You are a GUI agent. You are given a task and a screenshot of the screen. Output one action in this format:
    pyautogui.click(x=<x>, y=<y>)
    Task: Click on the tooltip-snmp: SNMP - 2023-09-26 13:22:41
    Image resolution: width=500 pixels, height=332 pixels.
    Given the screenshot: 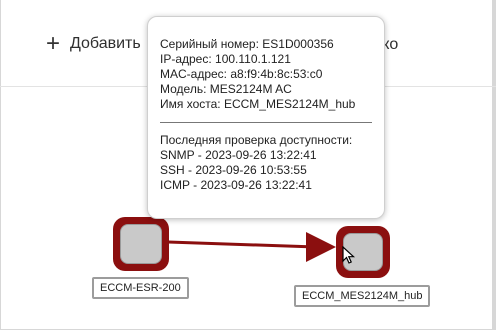 What is the action you would take?
    pyautogui.click(x=238, y=155)
    